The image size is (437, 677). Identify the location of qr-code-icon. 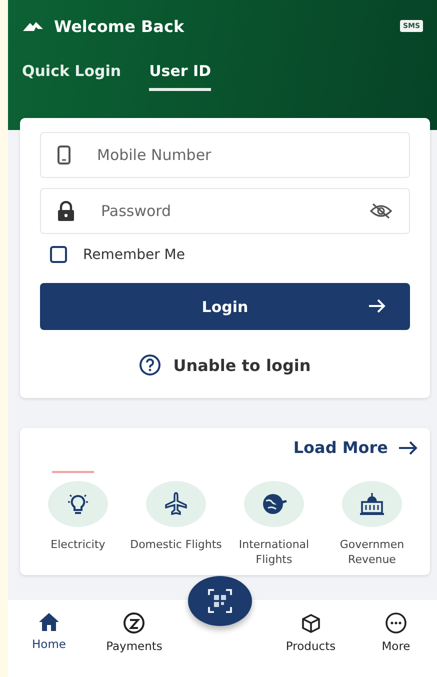
(220, 601).